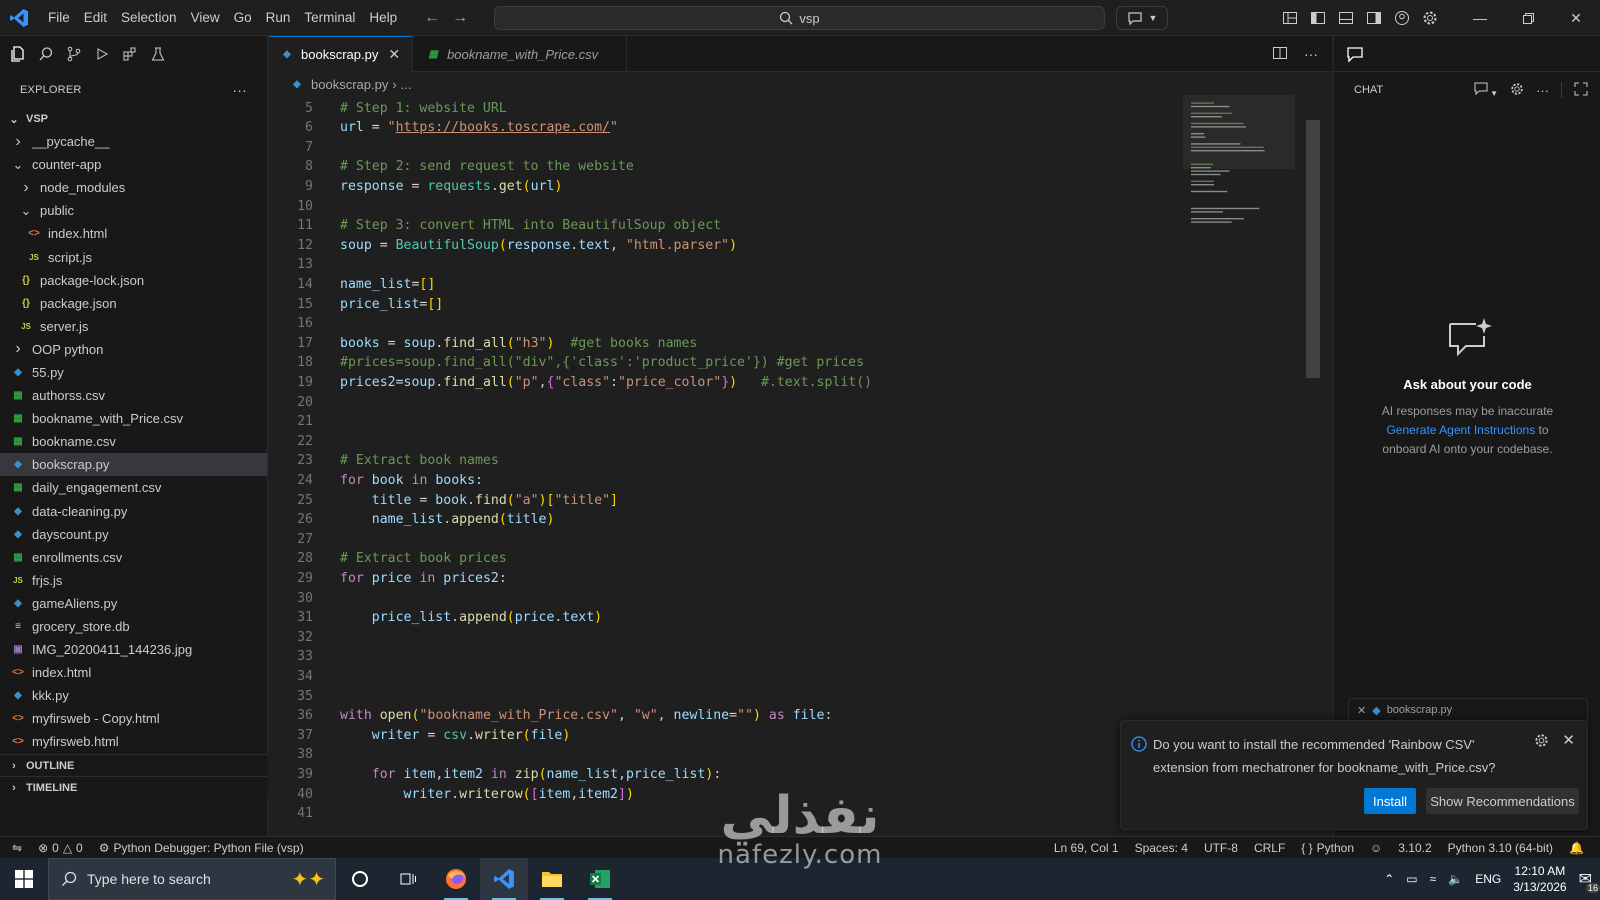  I want to click on outline-section: › OUTLINE, so click(134, 765).